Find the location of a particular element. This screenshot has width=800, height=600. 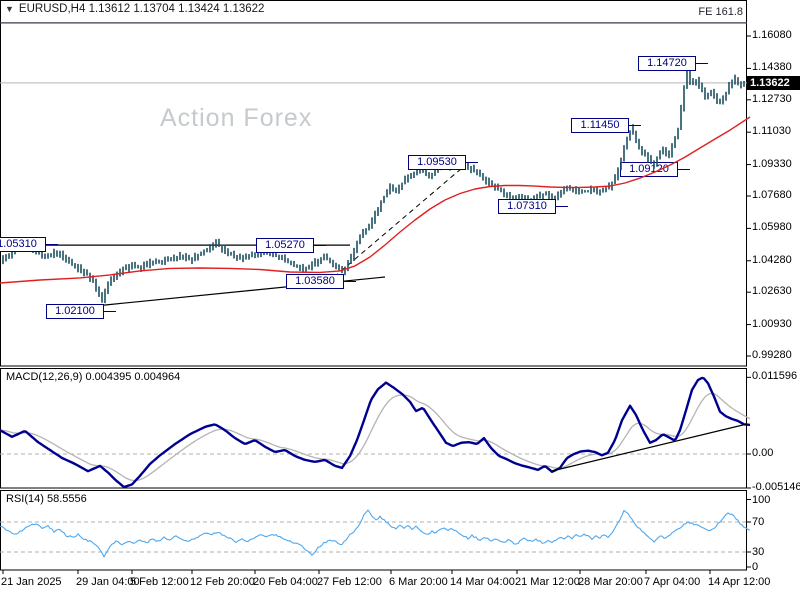

date-label: 21 Mar 12:00 is located at coordinates (547, 582).